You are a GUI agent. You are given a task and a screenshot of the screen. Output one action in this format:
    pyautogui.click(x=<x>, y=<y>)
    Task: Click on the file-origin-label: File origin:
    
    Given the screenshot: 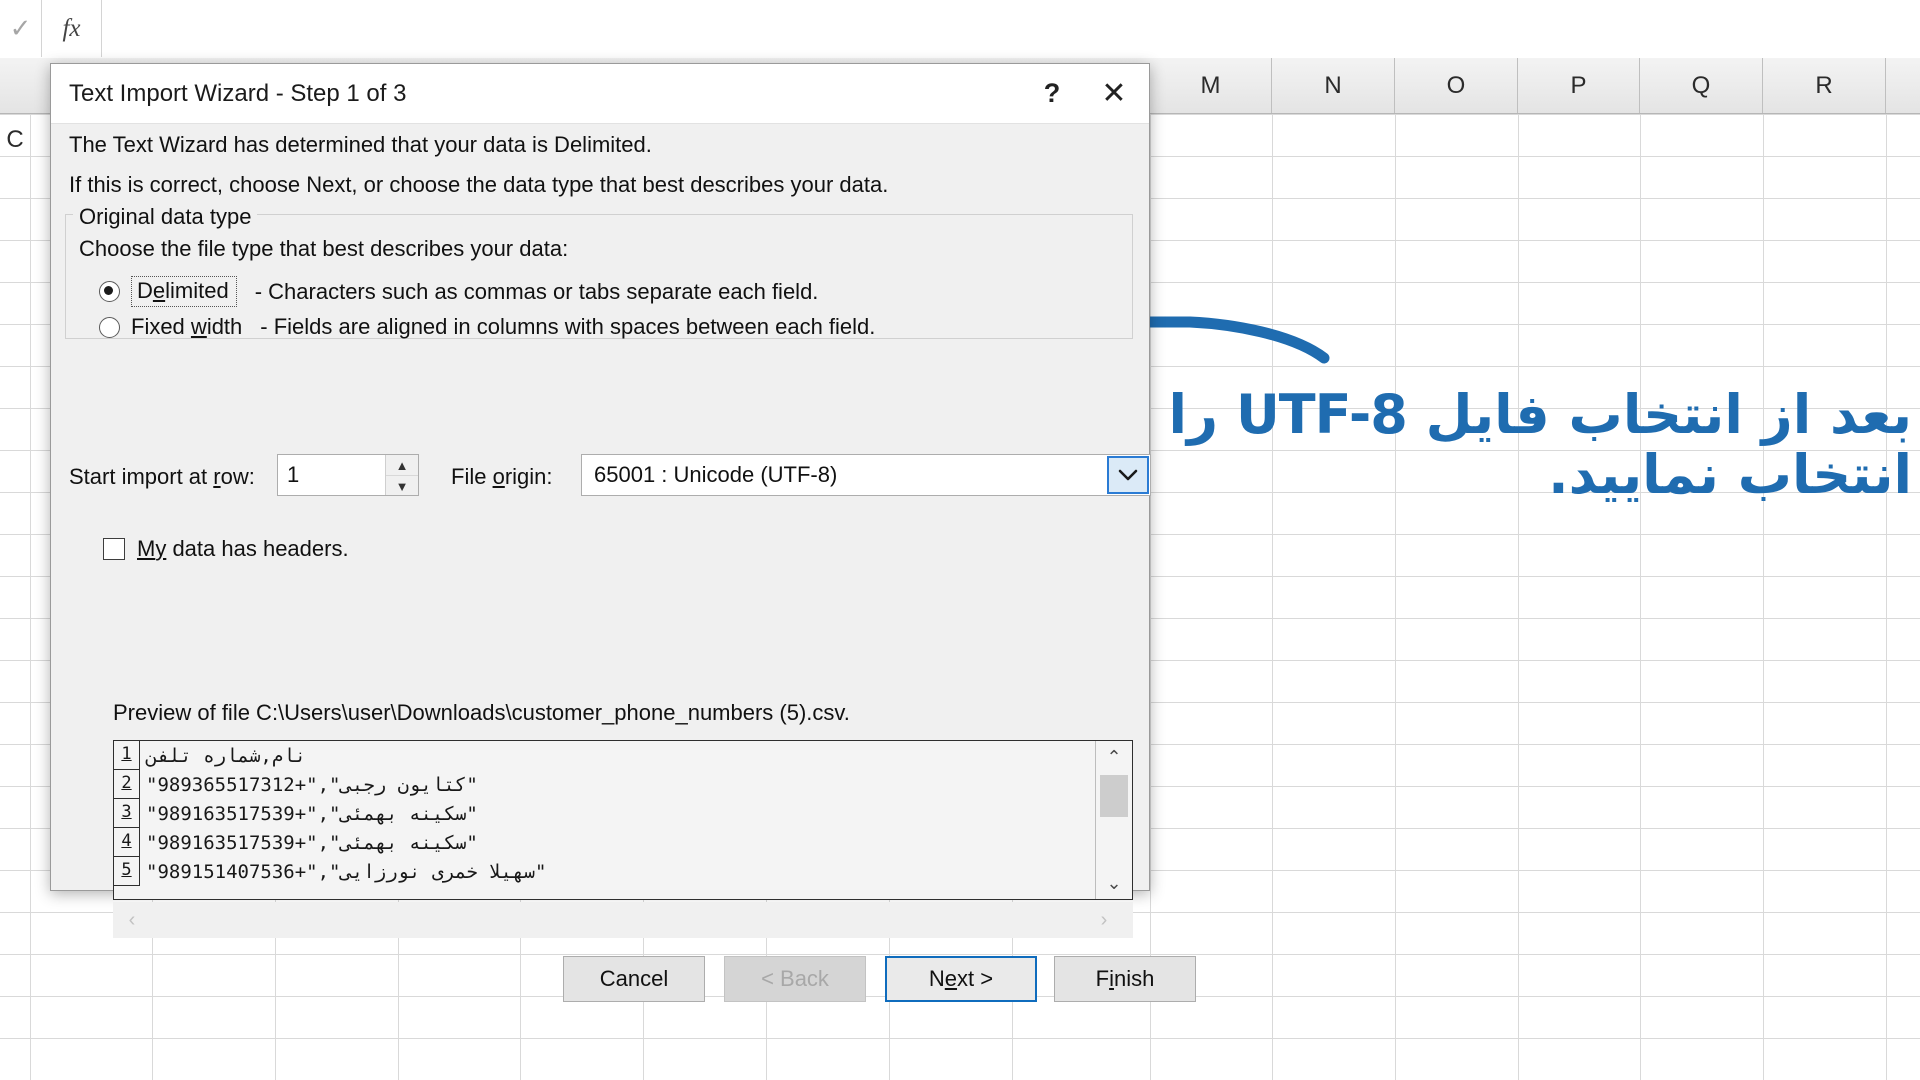 What is the action you would take?
    pyautogui.click(x=502, y=476)
    